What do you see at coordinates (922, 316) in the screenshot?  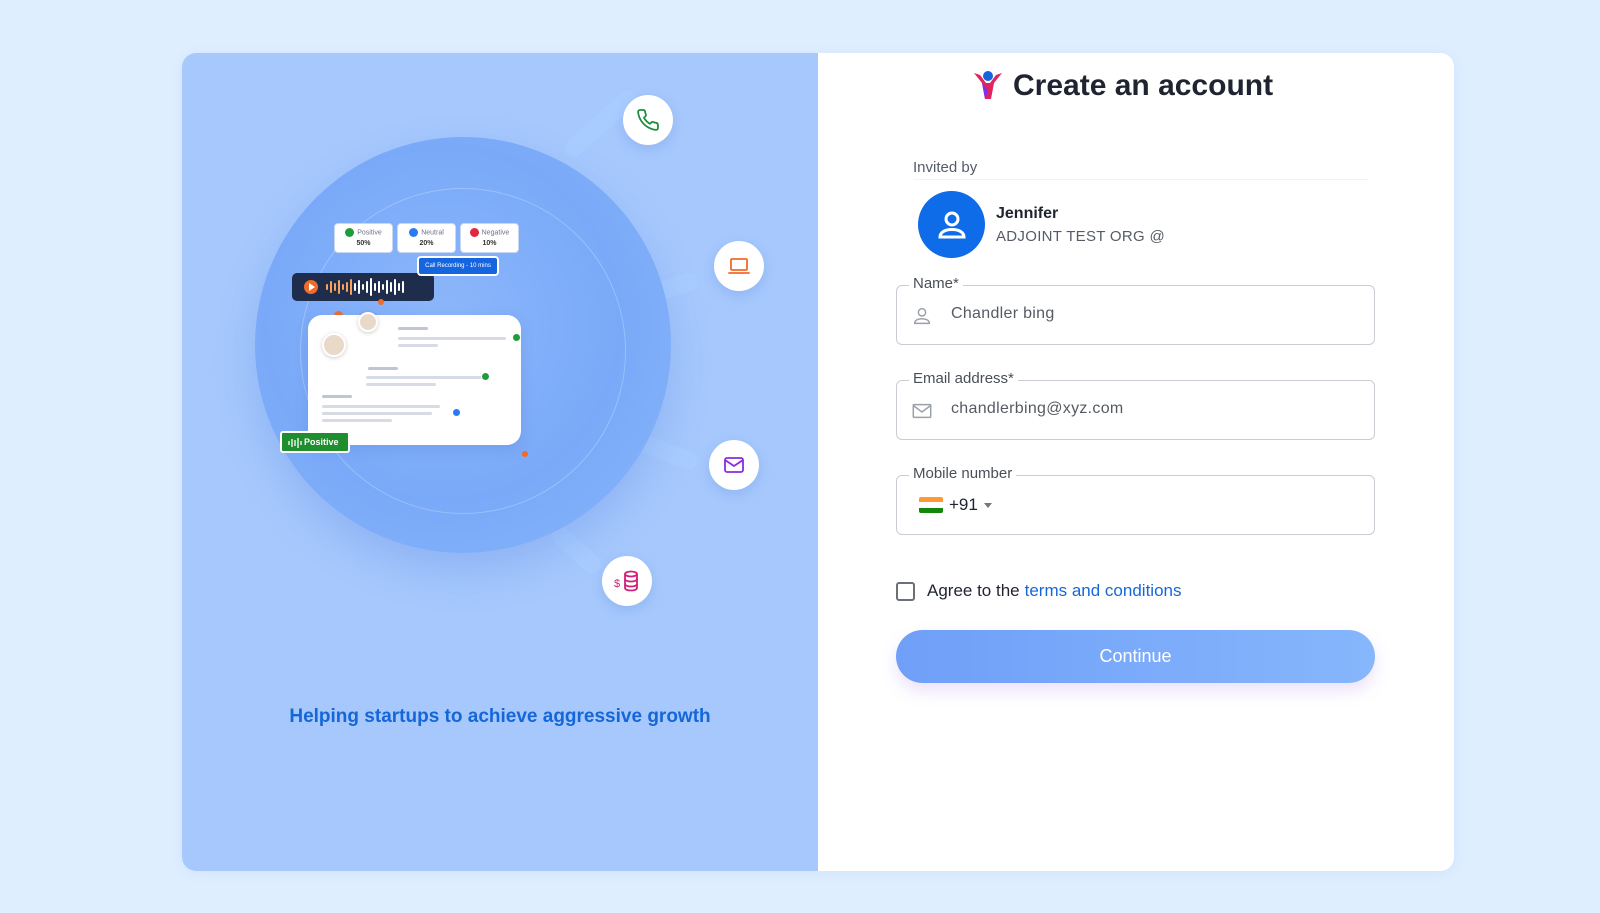 I see `person-icon` at bounding box center [922, 316].